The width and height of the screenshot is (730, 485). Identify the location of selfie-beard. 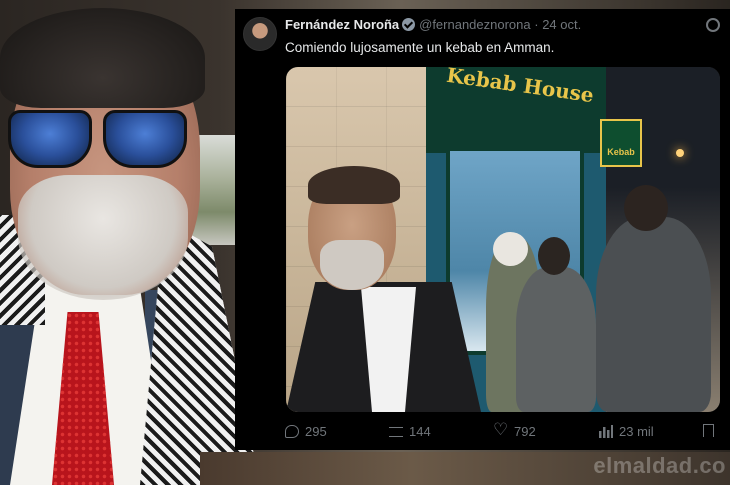
(352, 265).